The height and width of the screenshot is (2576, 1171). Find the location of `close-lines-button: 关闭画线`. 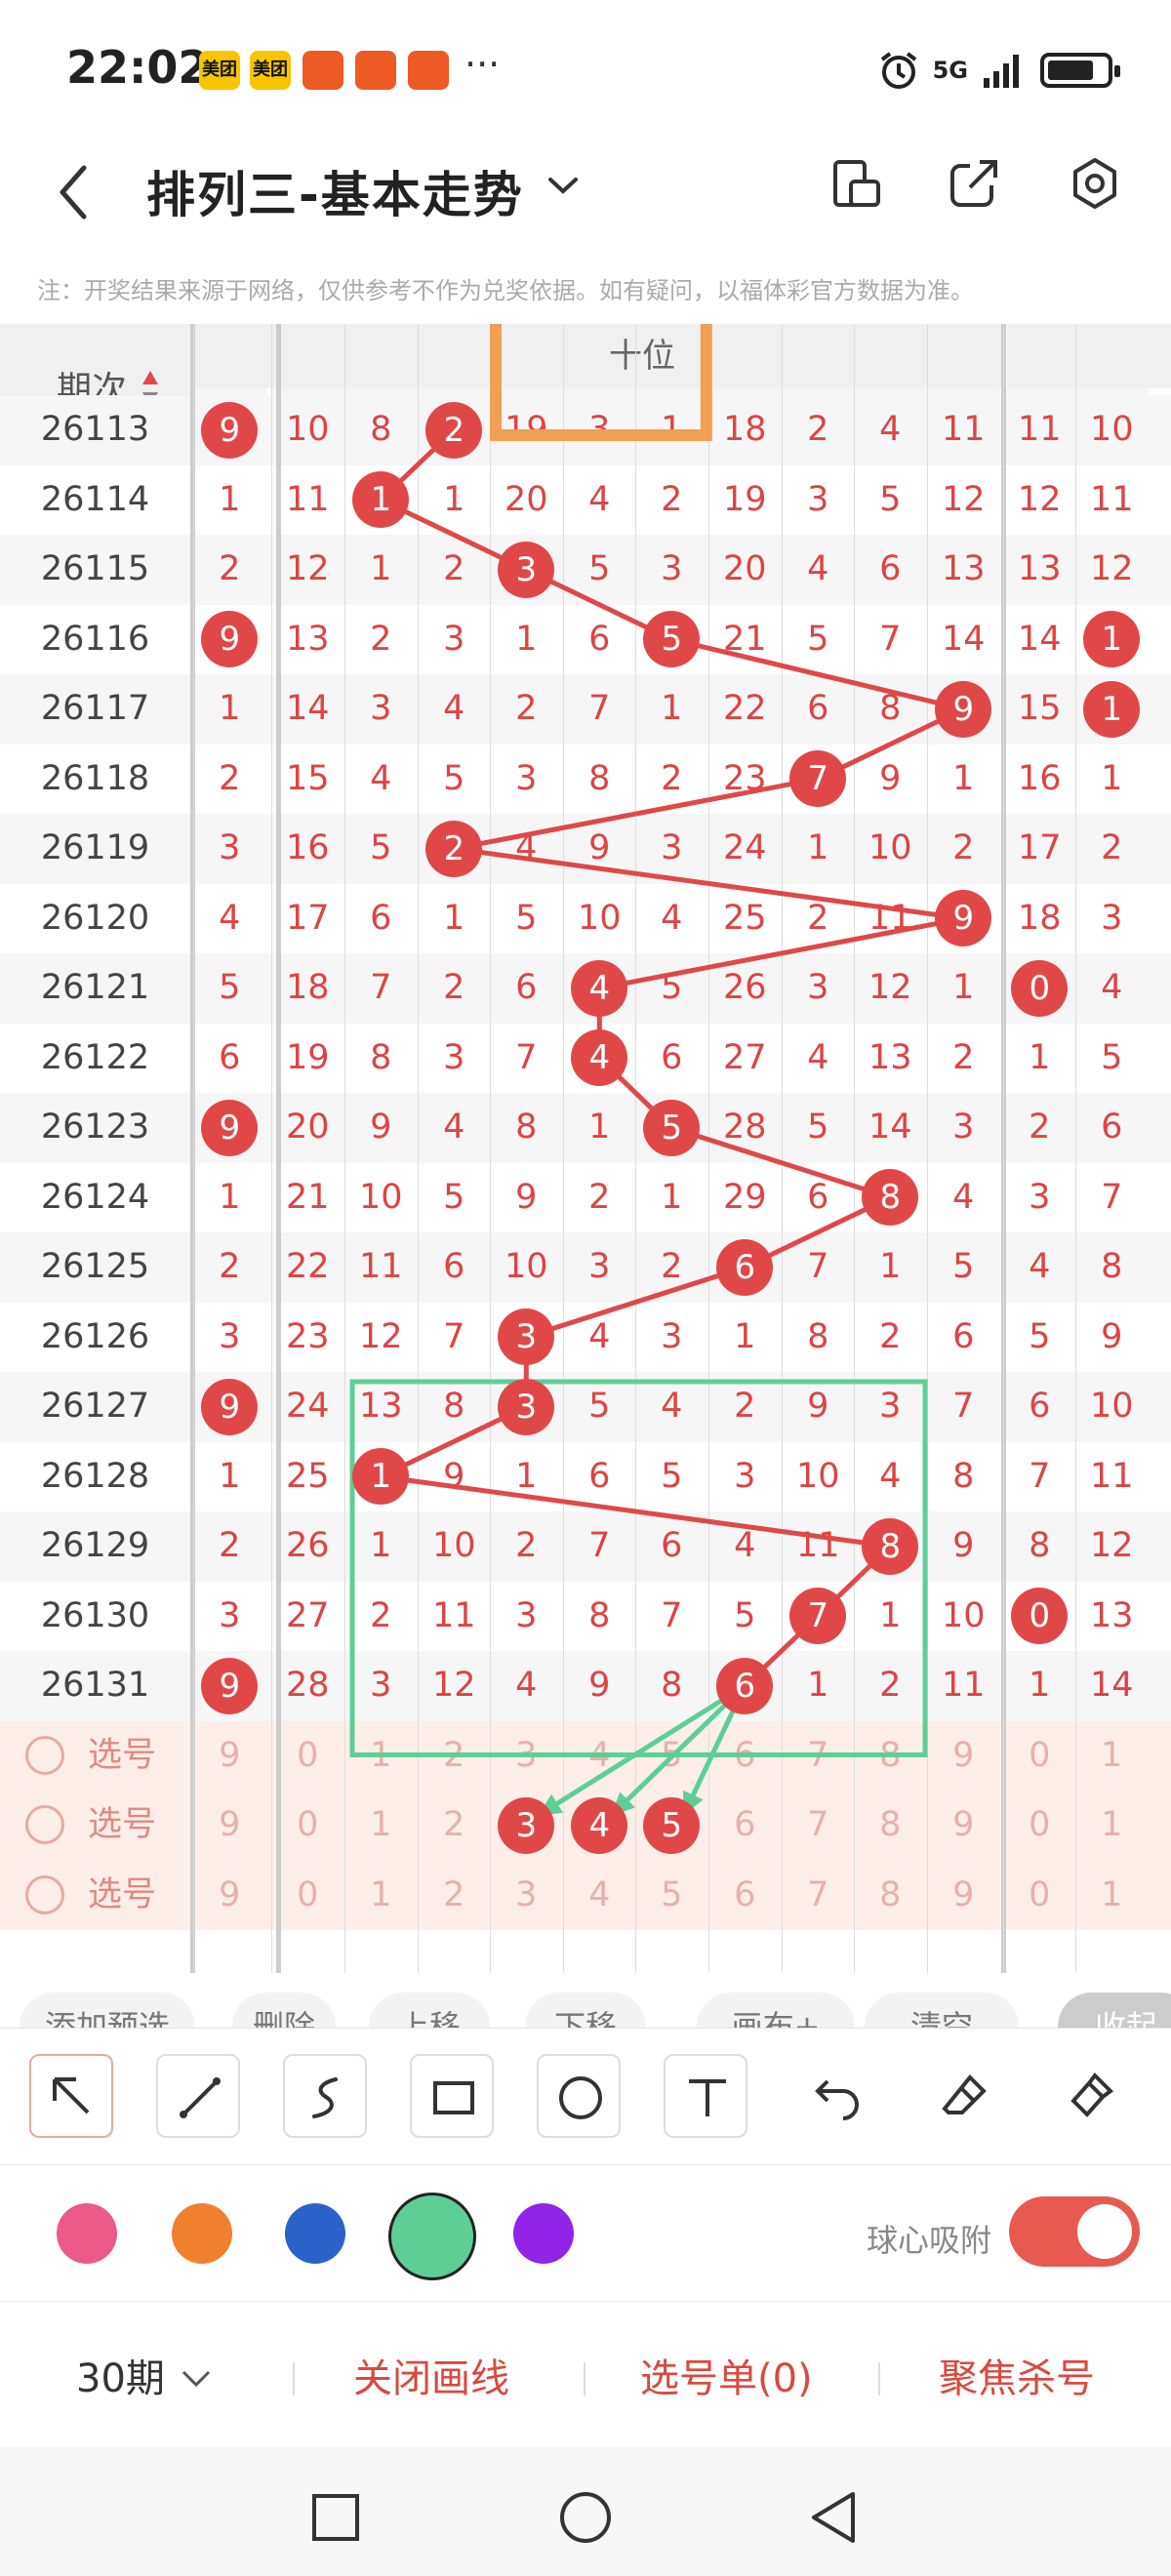

close-lines-button: 关闭画线 is located at coordinates (431, 2375).